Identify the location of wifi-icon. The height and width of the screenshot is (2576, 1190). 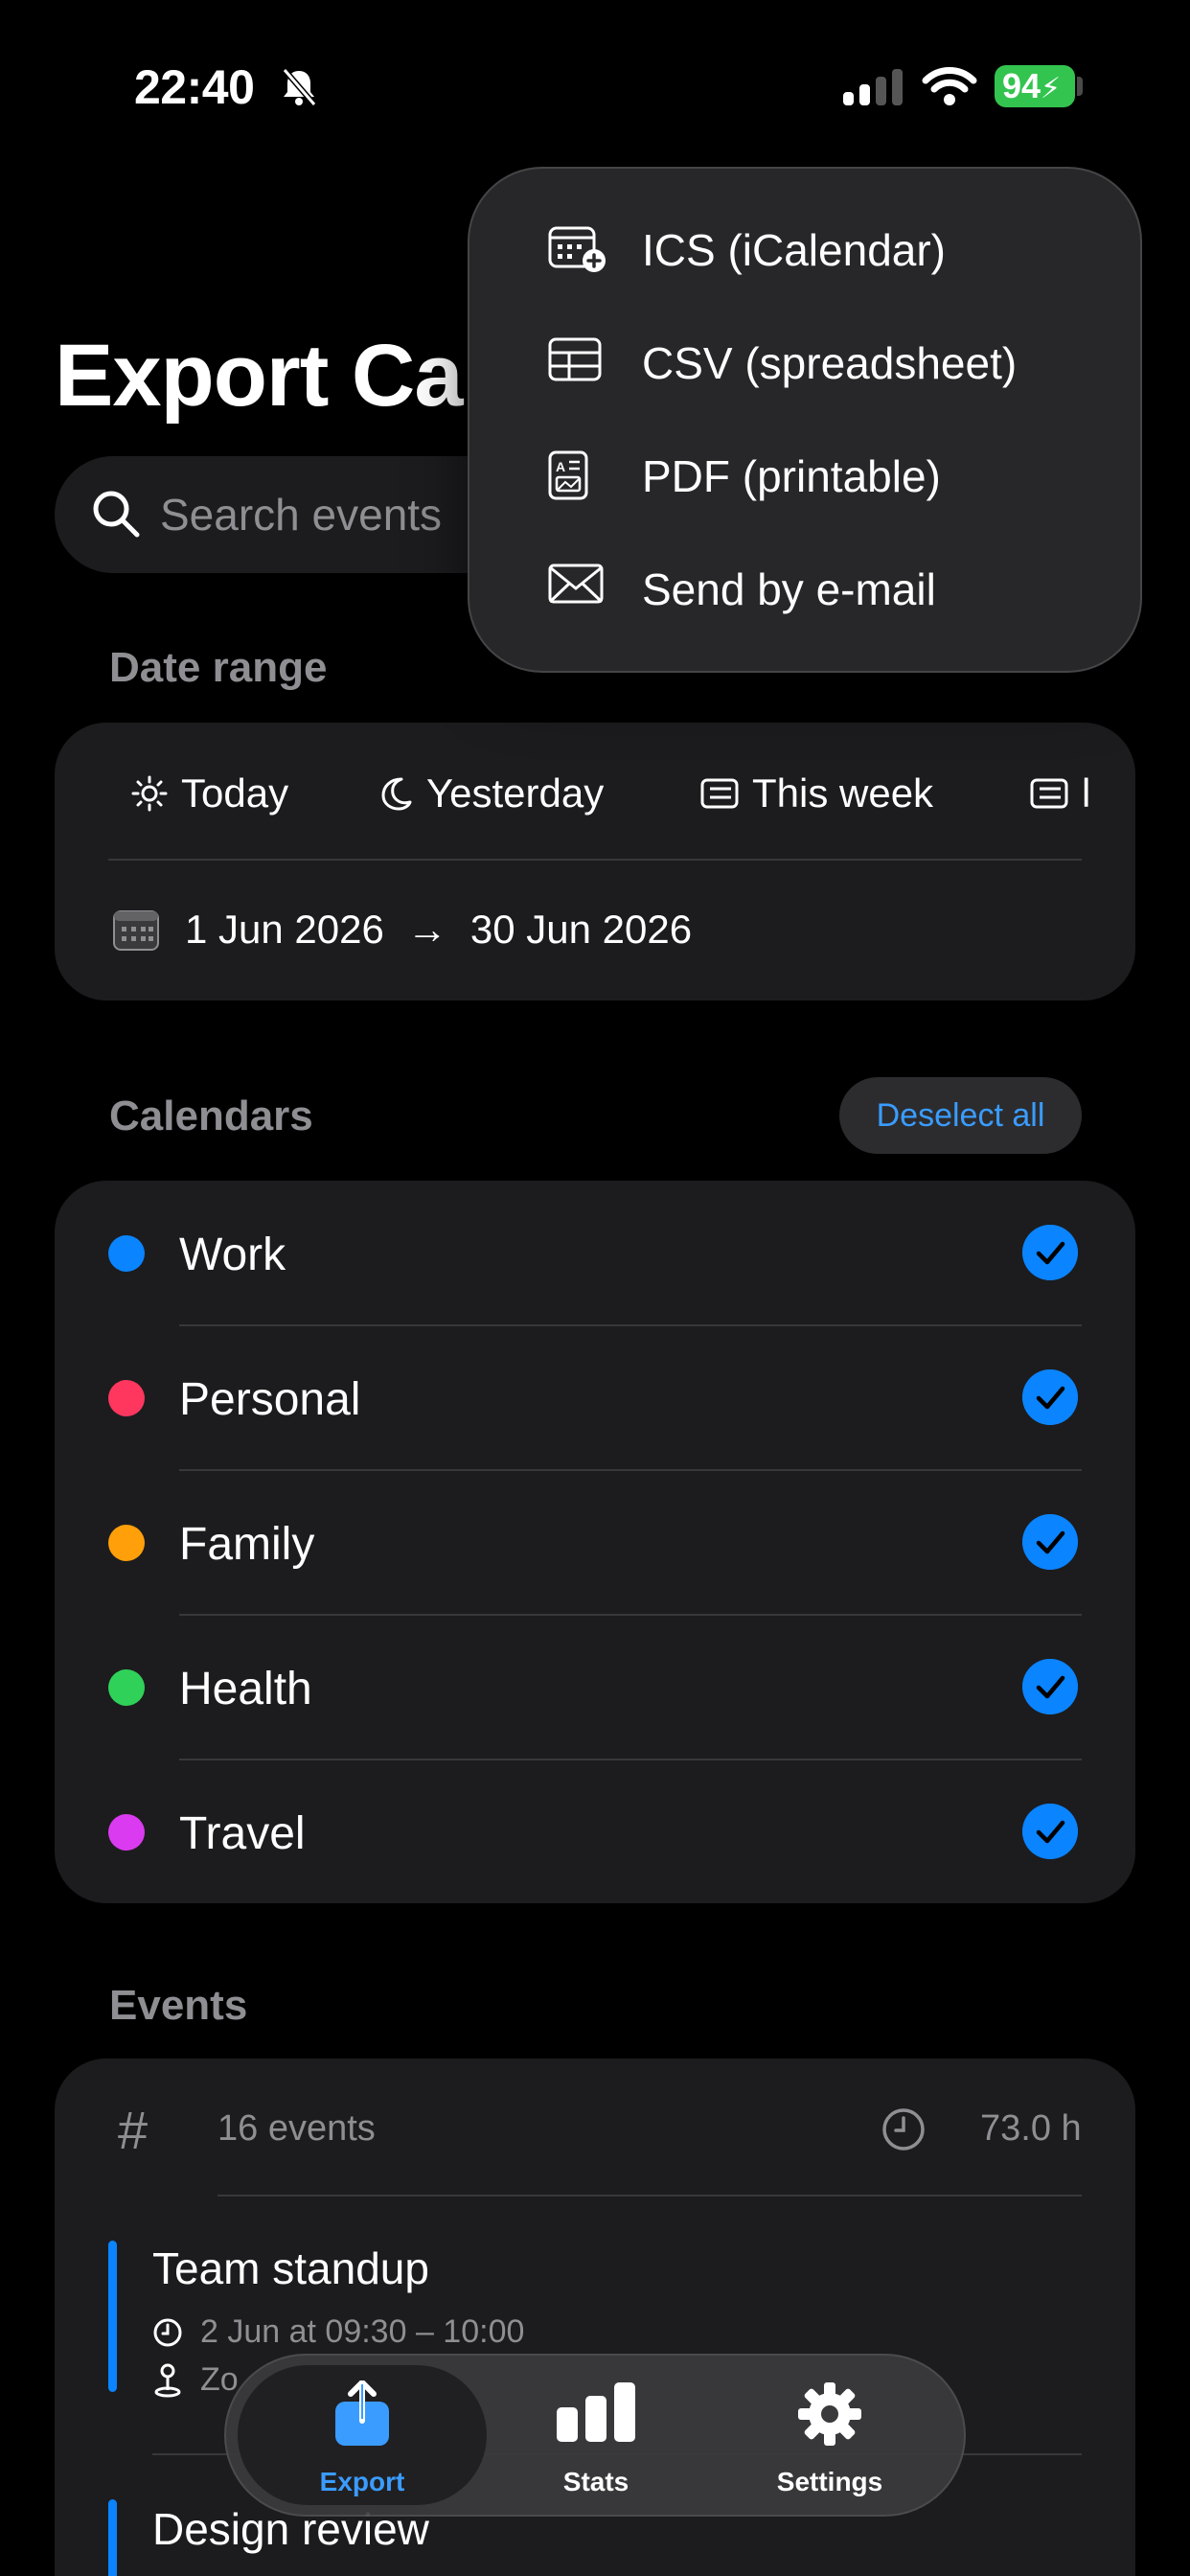
(950, 86).